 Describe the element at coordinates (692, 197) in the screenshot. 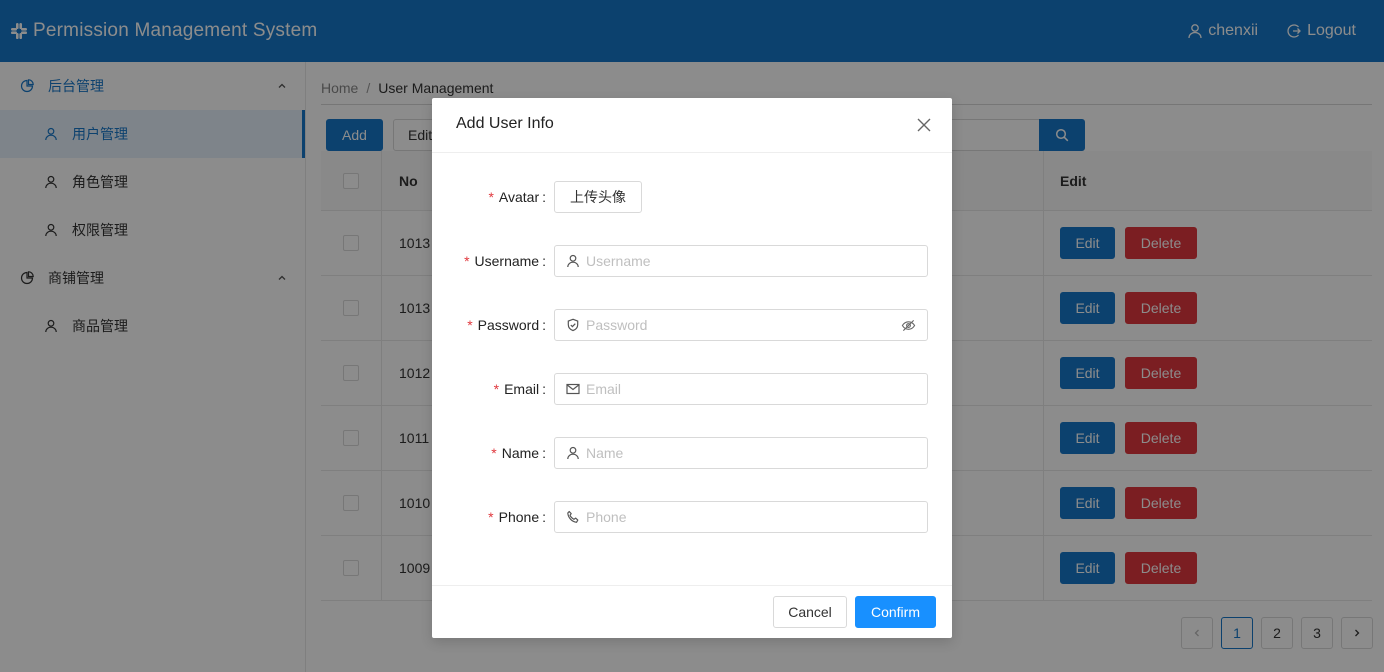

I see `form-row-avatar: * Avatar: 上传头像` at that location.